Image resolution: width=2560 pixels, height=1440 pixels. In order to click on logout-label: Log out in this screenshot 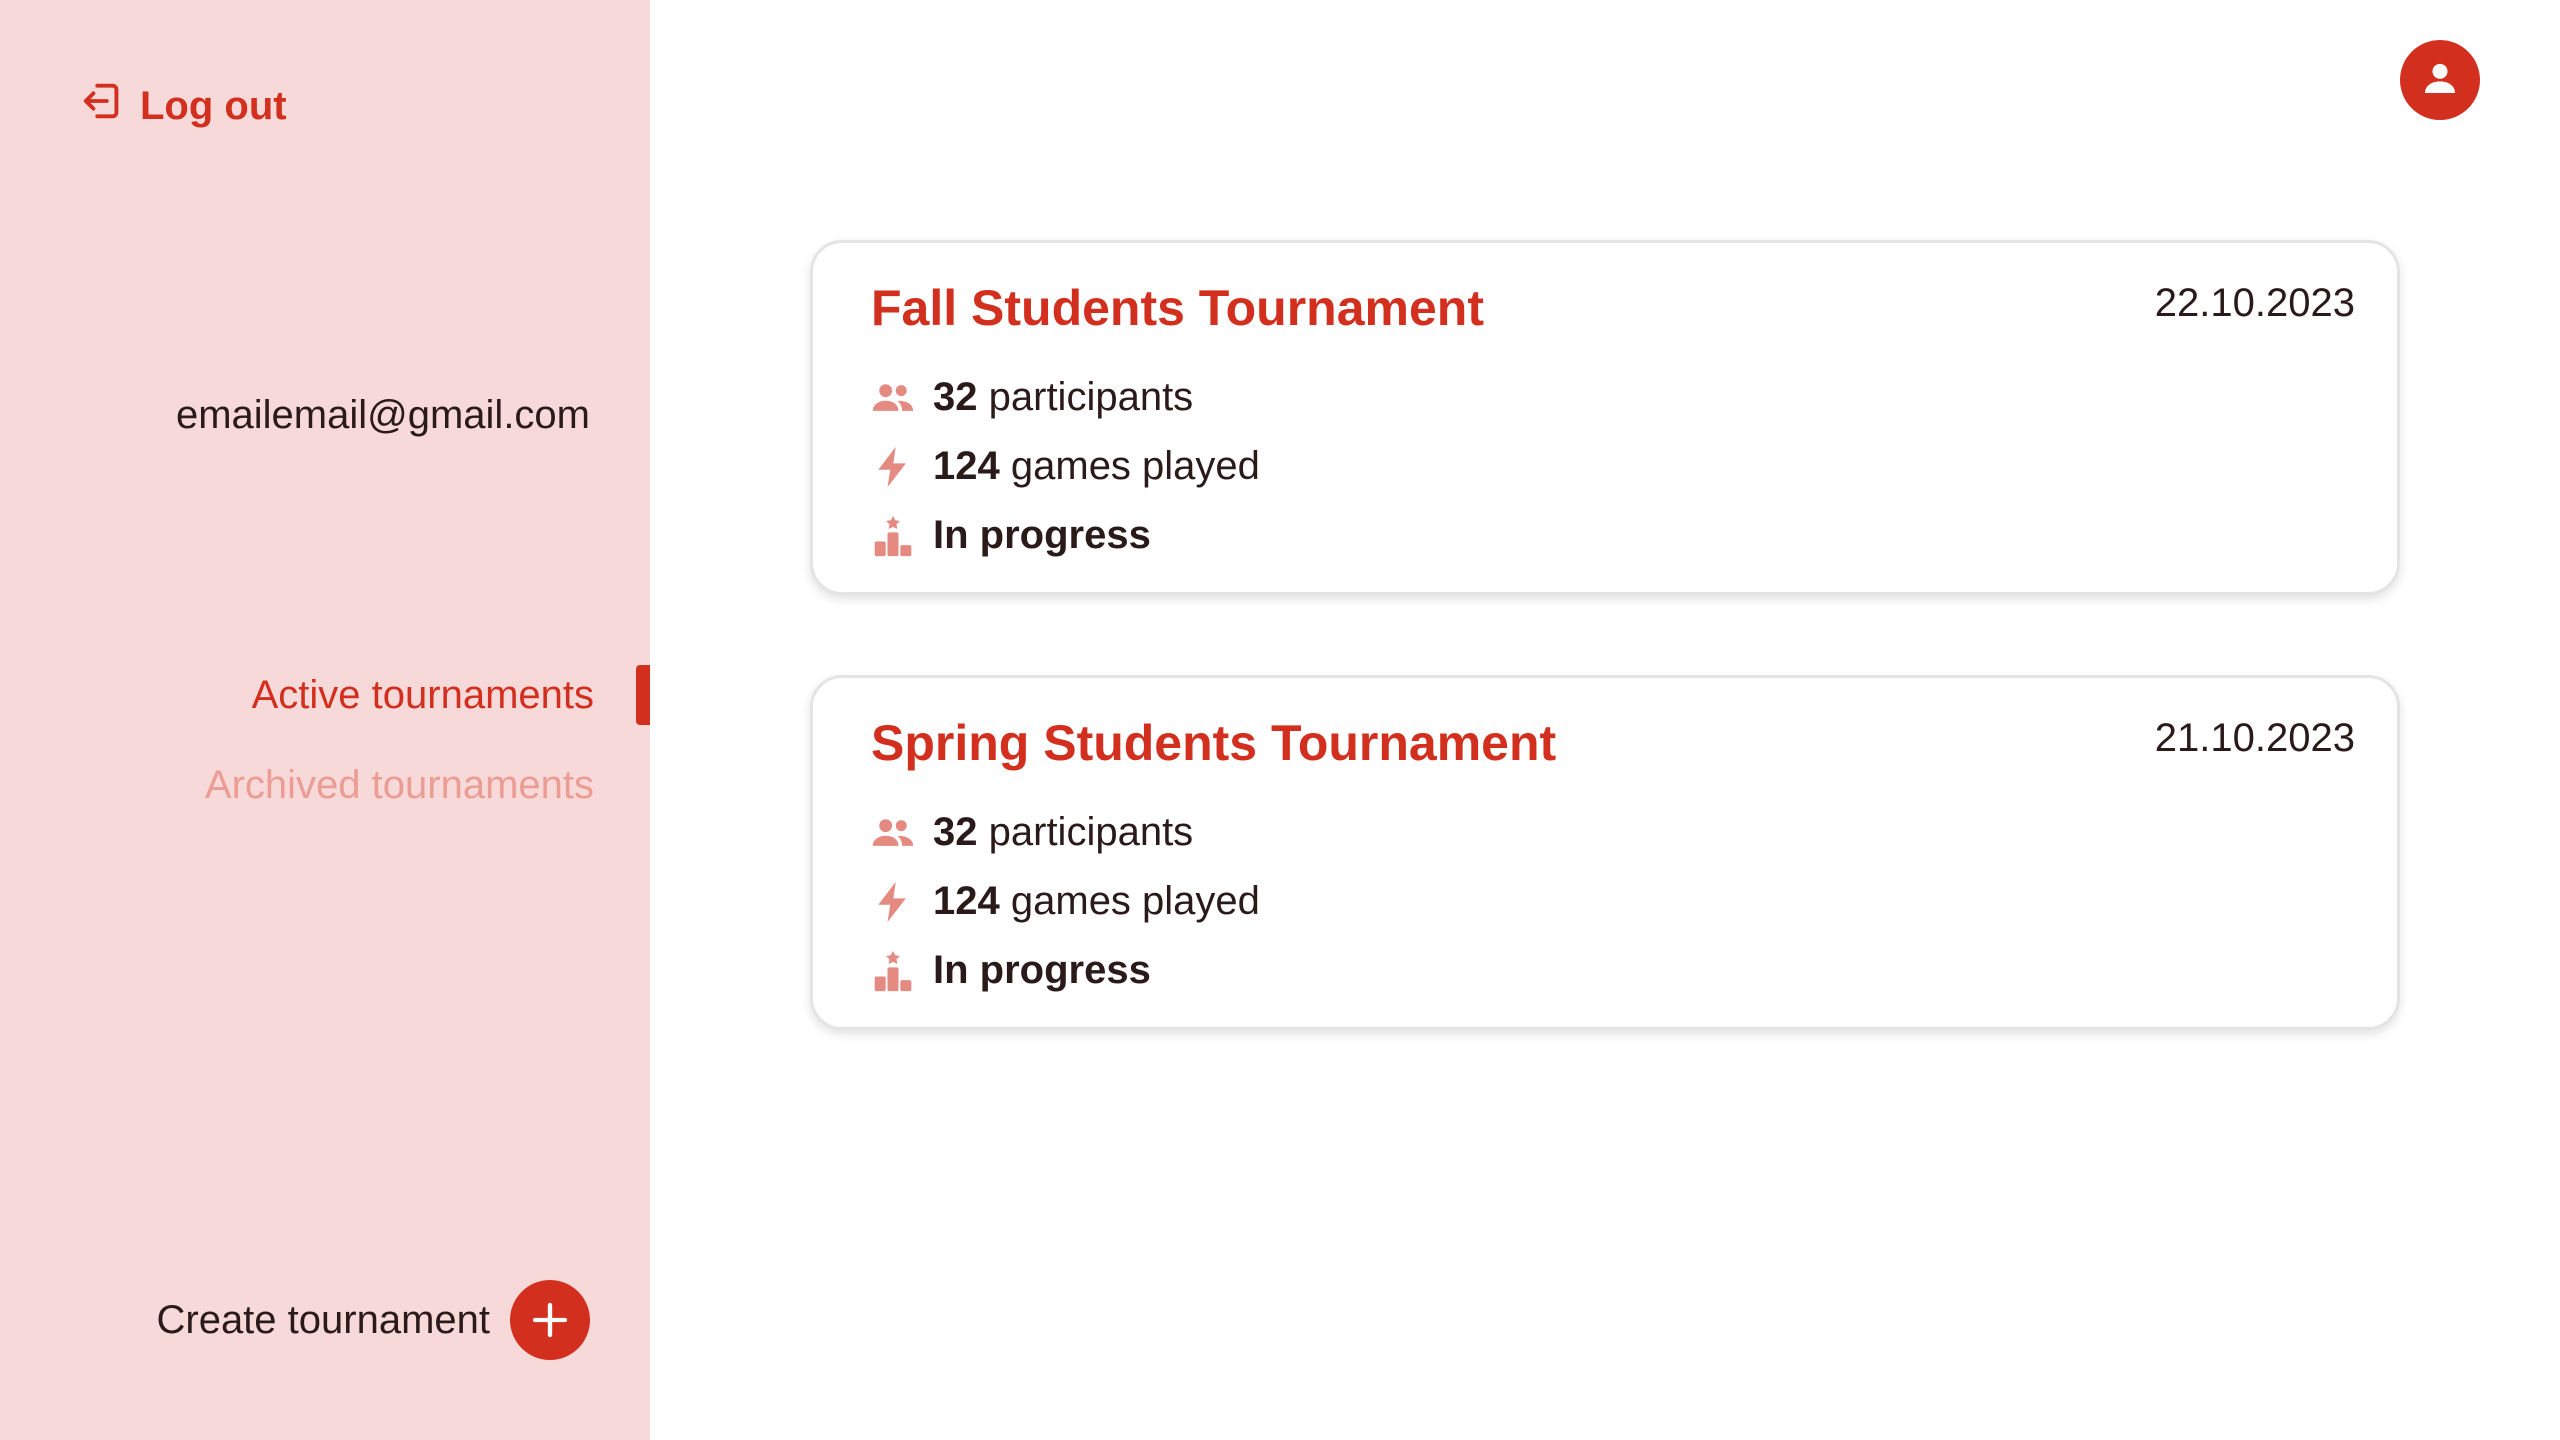, I will do `click(213, 105)`.